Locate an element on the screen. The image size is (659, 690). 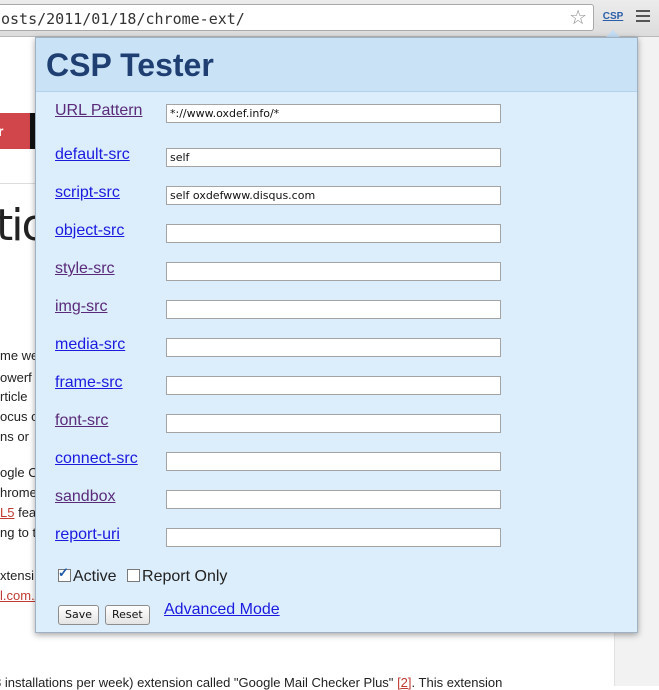
script-src-link: script-src is located at coordinates (87, 193).